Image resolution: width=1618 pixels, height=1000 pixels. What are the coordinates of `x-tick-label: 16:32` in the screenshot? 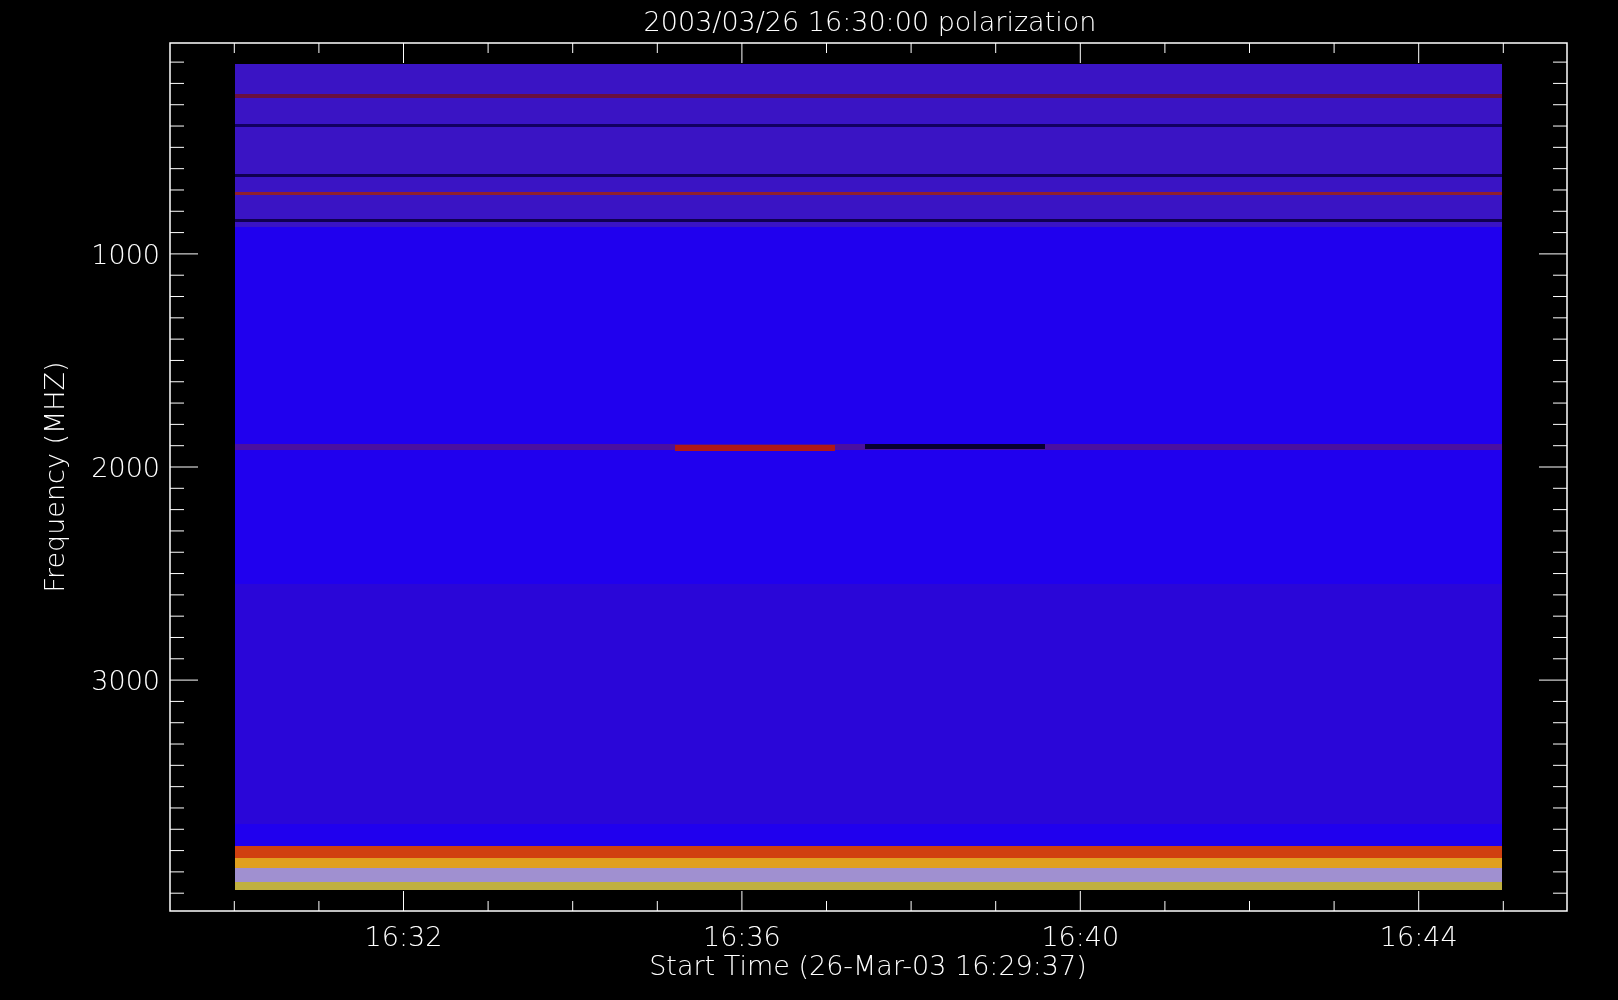 It's located at (403, 936).